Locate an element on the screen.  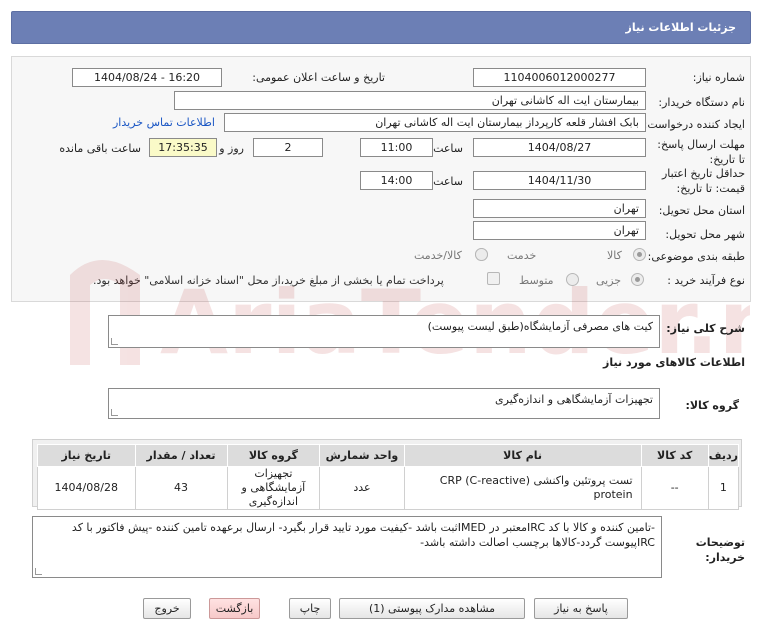
attachments-button: مشاهده مدارک پیوستی (1) is located at coordinates (432, 608).